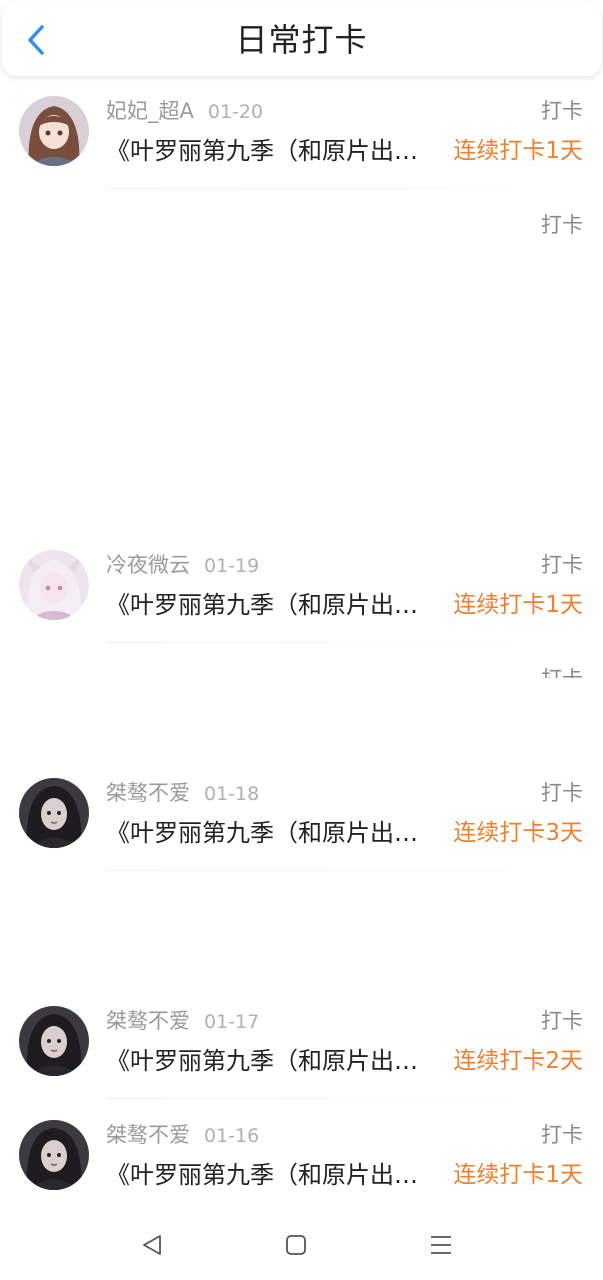  What do you see at coordinates (232, 1136) in the screenshot?
I see `entry-date: 01-16` at bounding box center [232, 1136].